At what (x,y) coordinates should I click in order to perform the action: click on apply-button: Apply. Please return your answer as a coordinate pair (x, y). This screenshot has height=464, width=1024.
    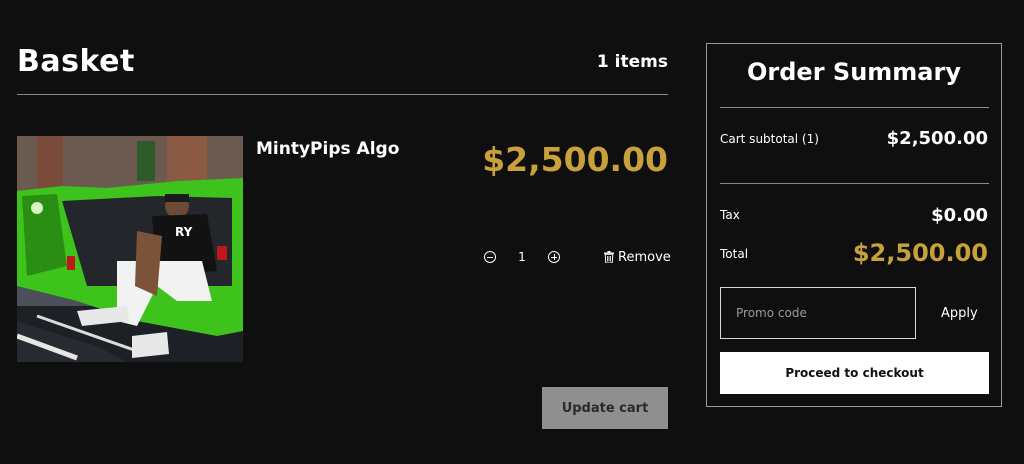
    Looking at the image, I should click on (959, 313).